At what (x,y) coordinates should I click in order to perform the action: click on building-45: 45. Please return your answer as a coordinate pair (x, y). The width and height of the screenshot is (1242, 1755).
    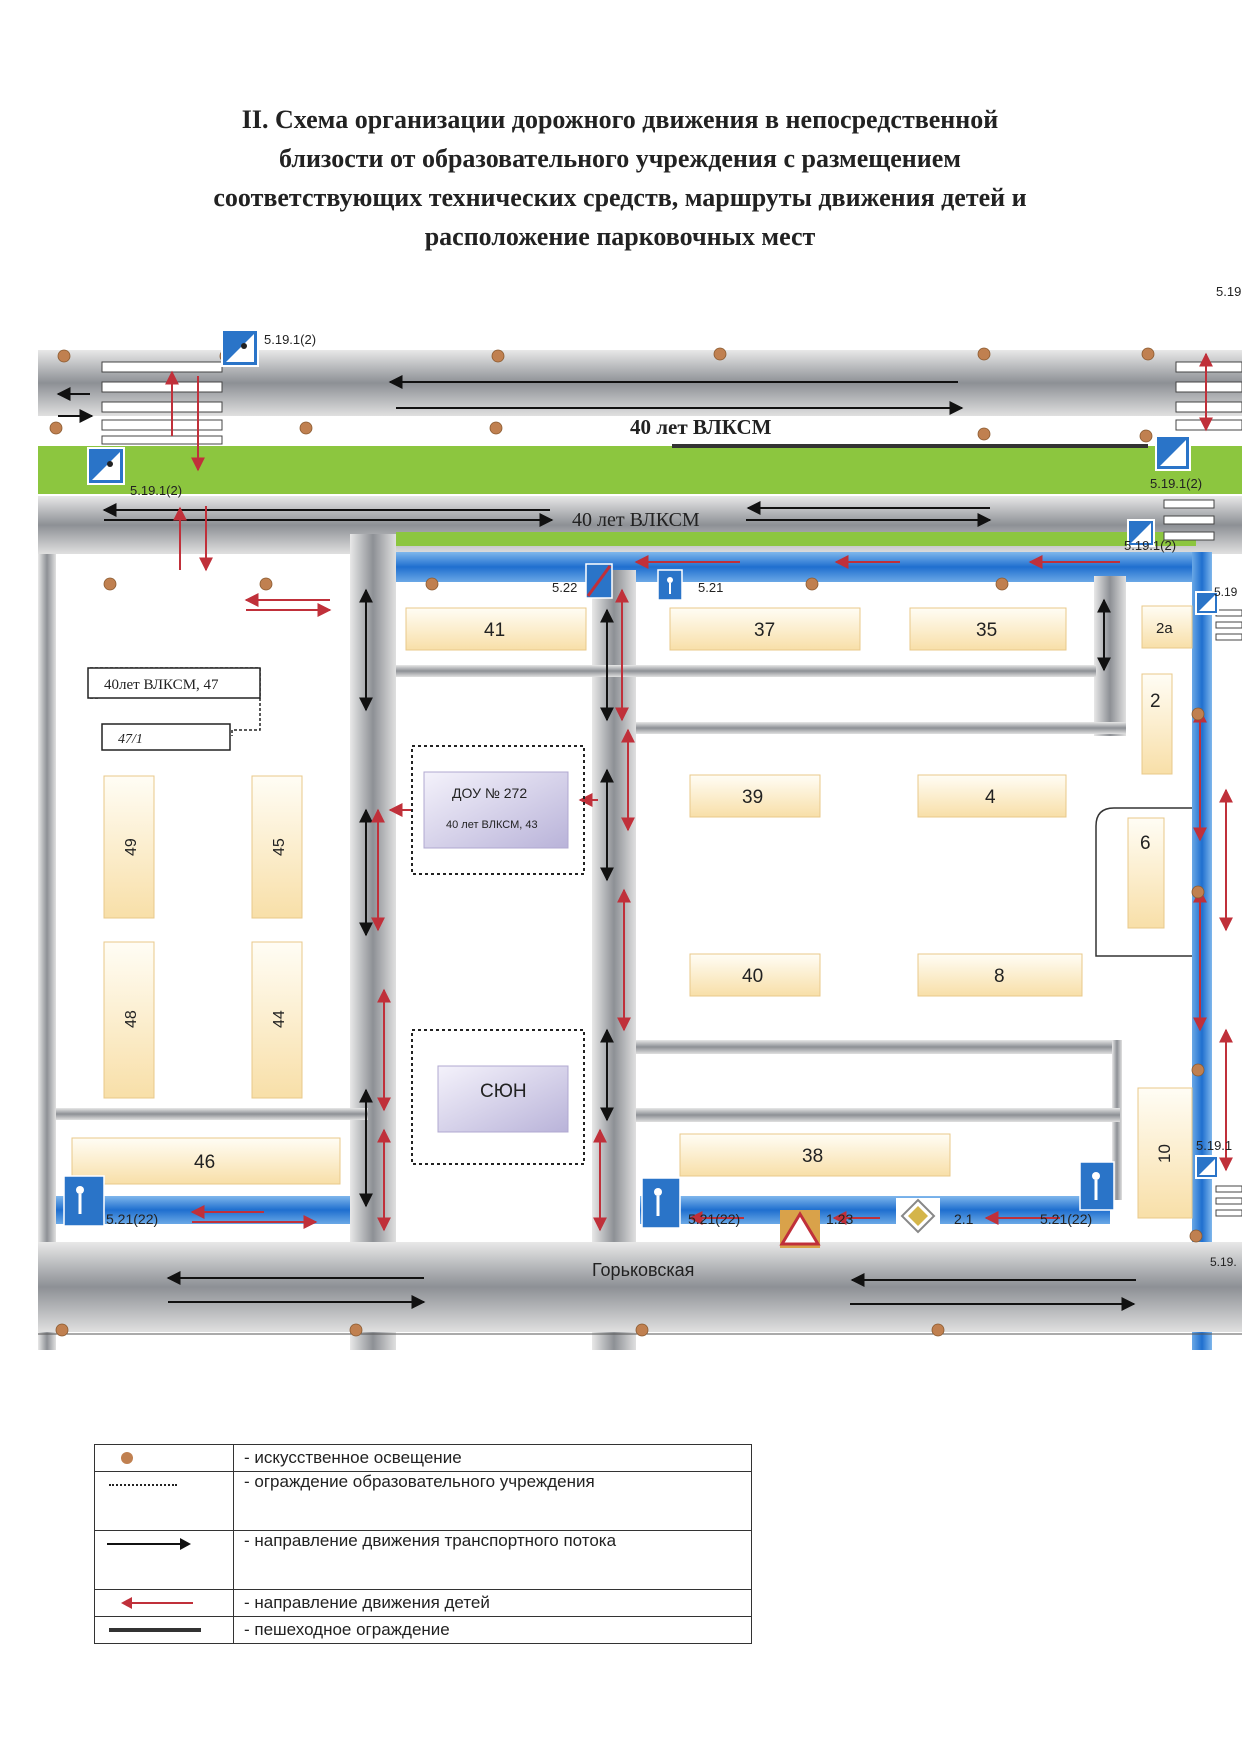
    Looking at the image, I should click on (277, 847).